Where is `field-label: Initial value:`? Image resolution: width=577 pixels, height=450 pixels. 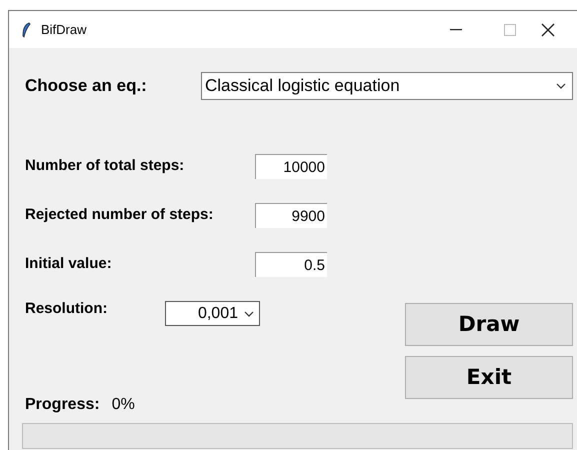
field-label: Initial value: is located at coordinates (69, 264).